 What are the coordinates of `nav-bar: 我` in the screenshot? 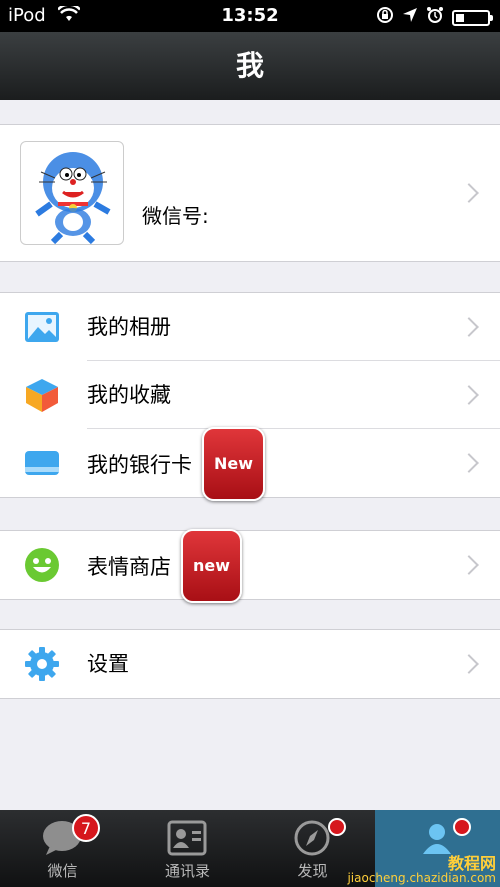 It's located at (250, 66).